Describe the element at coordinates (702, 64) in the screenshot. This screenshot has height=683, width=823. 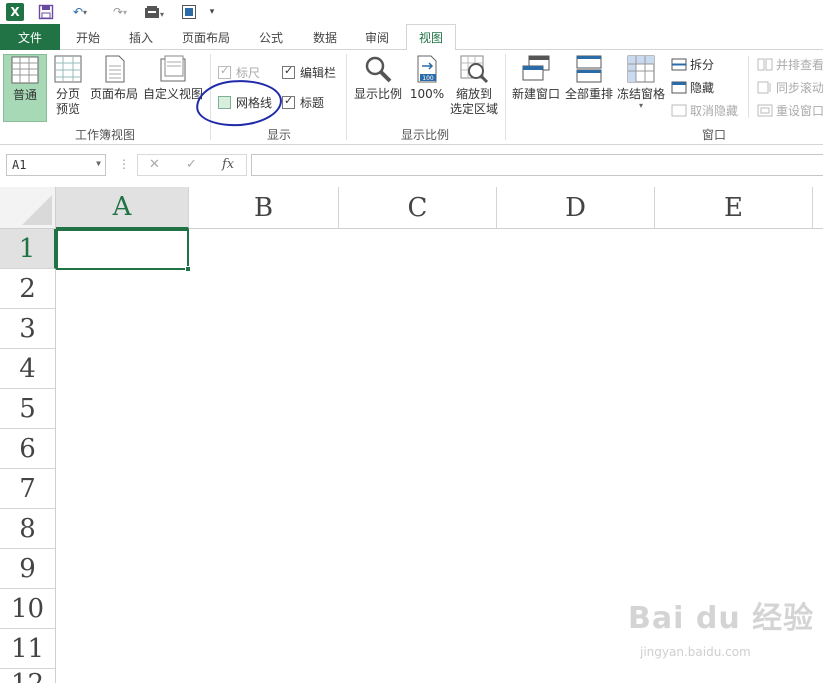
I see `split-label: 拆分` at that location.